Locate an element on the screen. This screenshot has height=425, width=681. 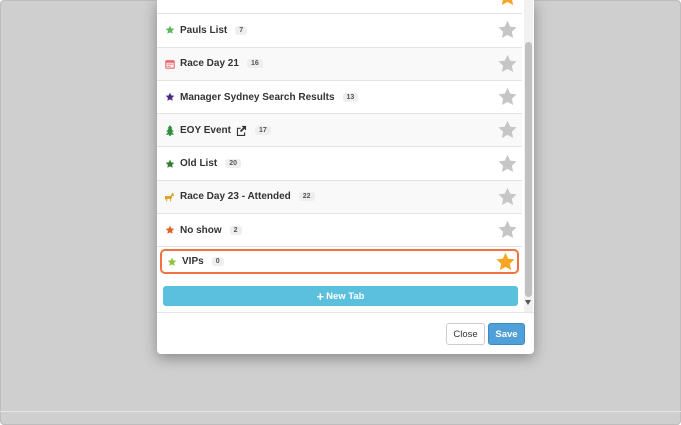
tab-count-badge: 7 is located at coordinates (241, 30).